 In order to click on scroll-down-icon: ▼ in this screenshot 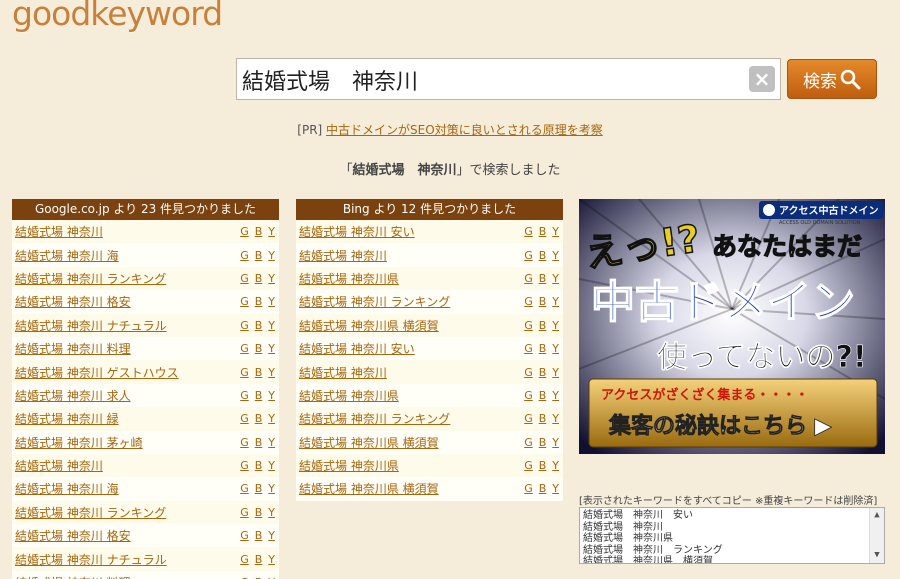, I will do `click(877, 556)`.